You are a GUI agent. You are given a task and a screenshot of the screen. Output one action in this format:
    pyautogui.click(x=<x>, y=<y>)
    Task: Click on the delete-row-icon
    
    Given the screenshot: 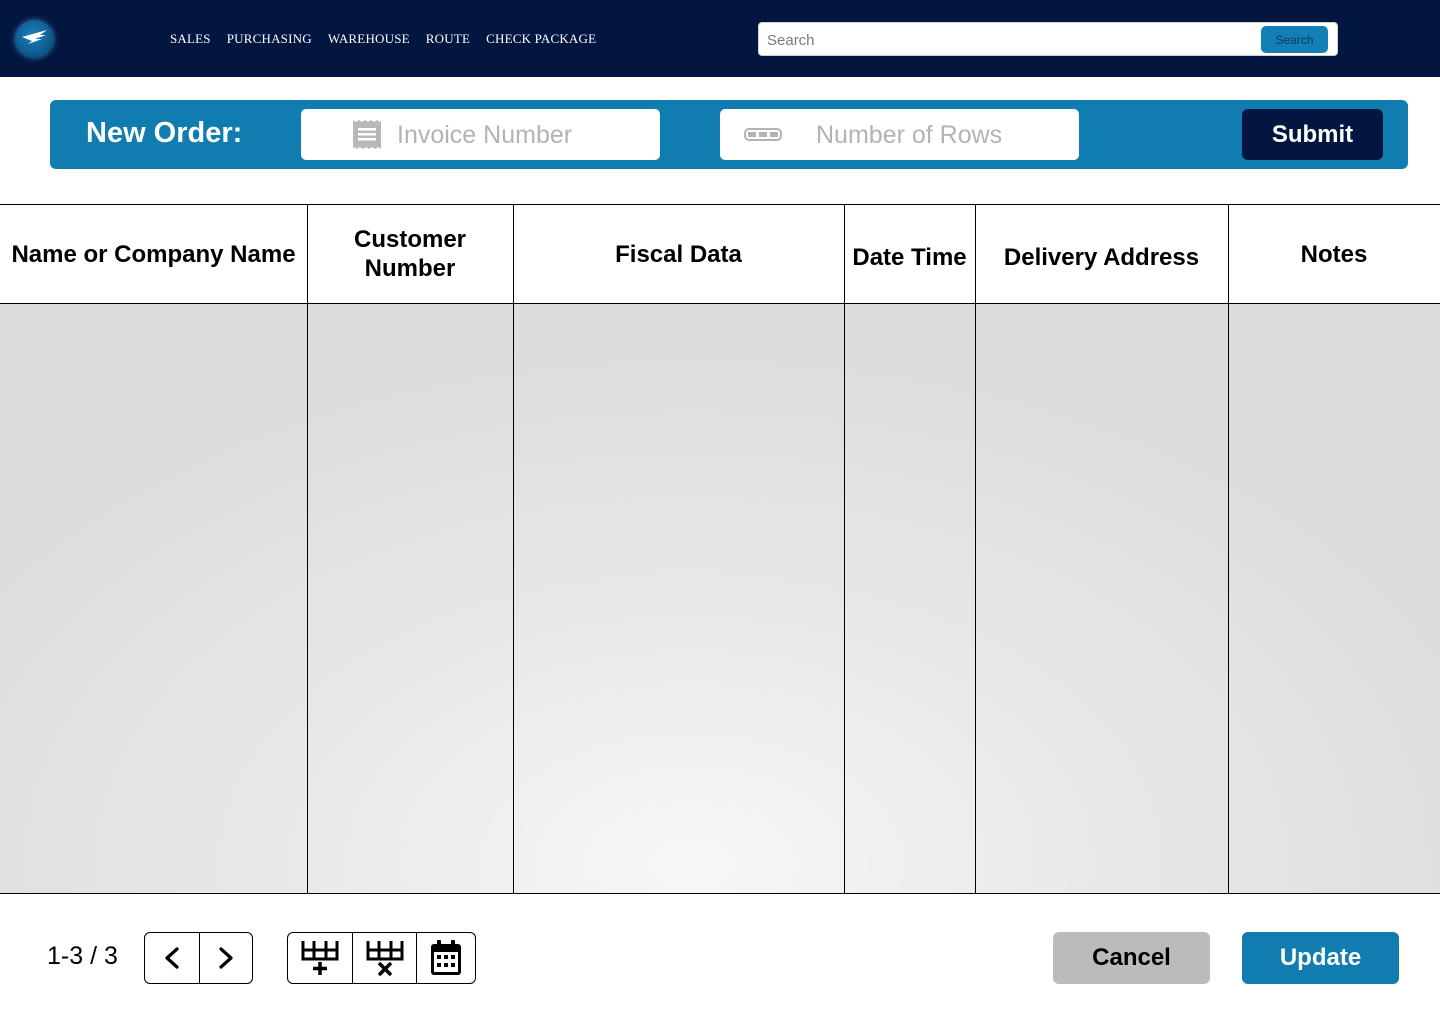 What is the action you would take?
    pyautogui.click(x=384, y=959)
    